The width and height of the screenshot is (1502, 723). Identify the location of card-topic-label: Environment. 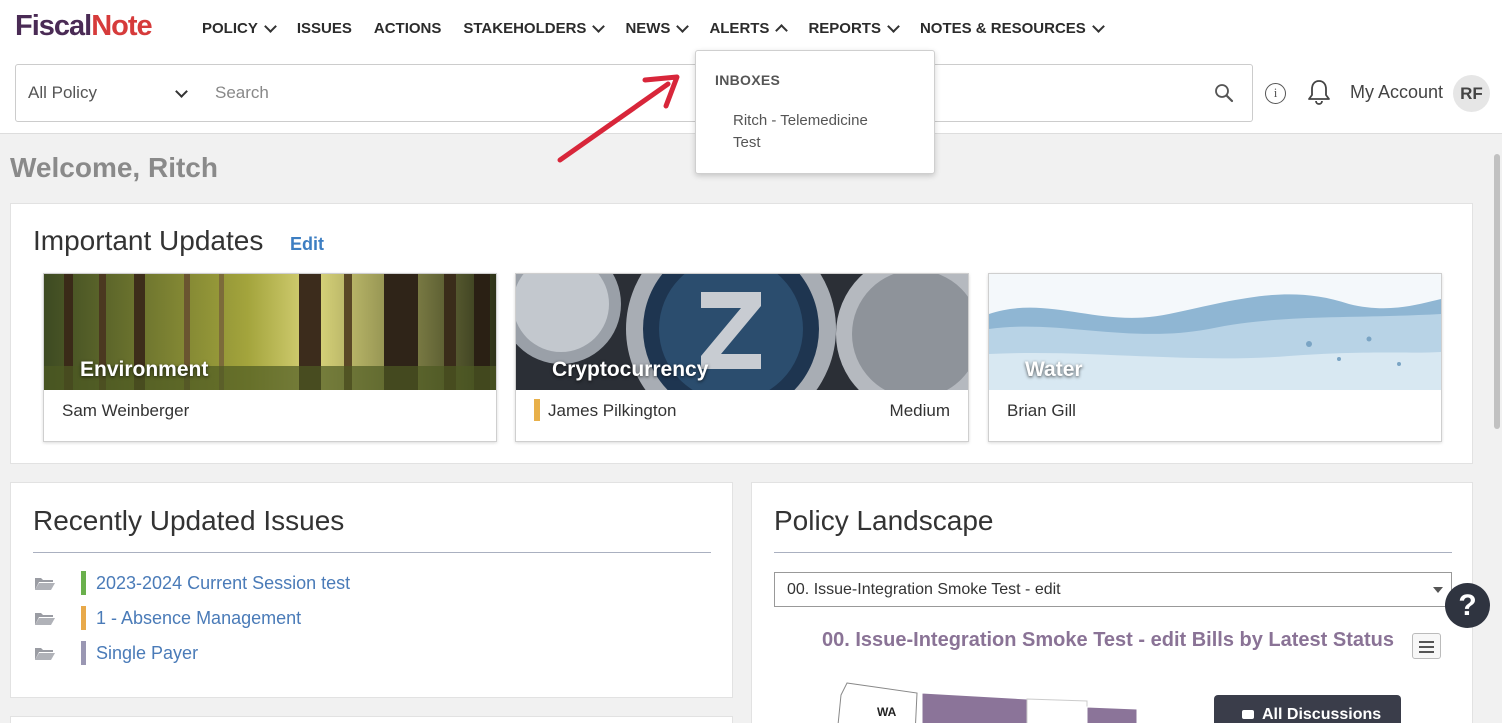
(144, 369).